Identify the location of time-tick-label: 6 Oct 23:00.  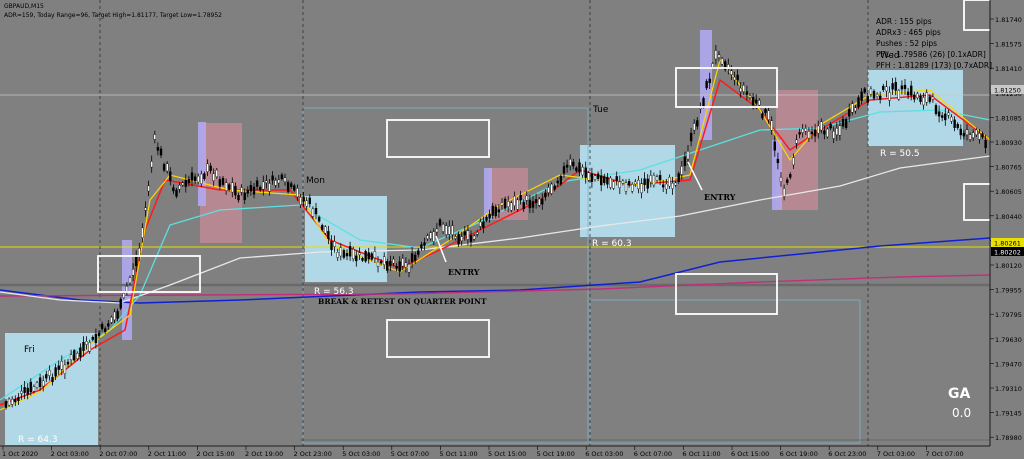
(847, 454).